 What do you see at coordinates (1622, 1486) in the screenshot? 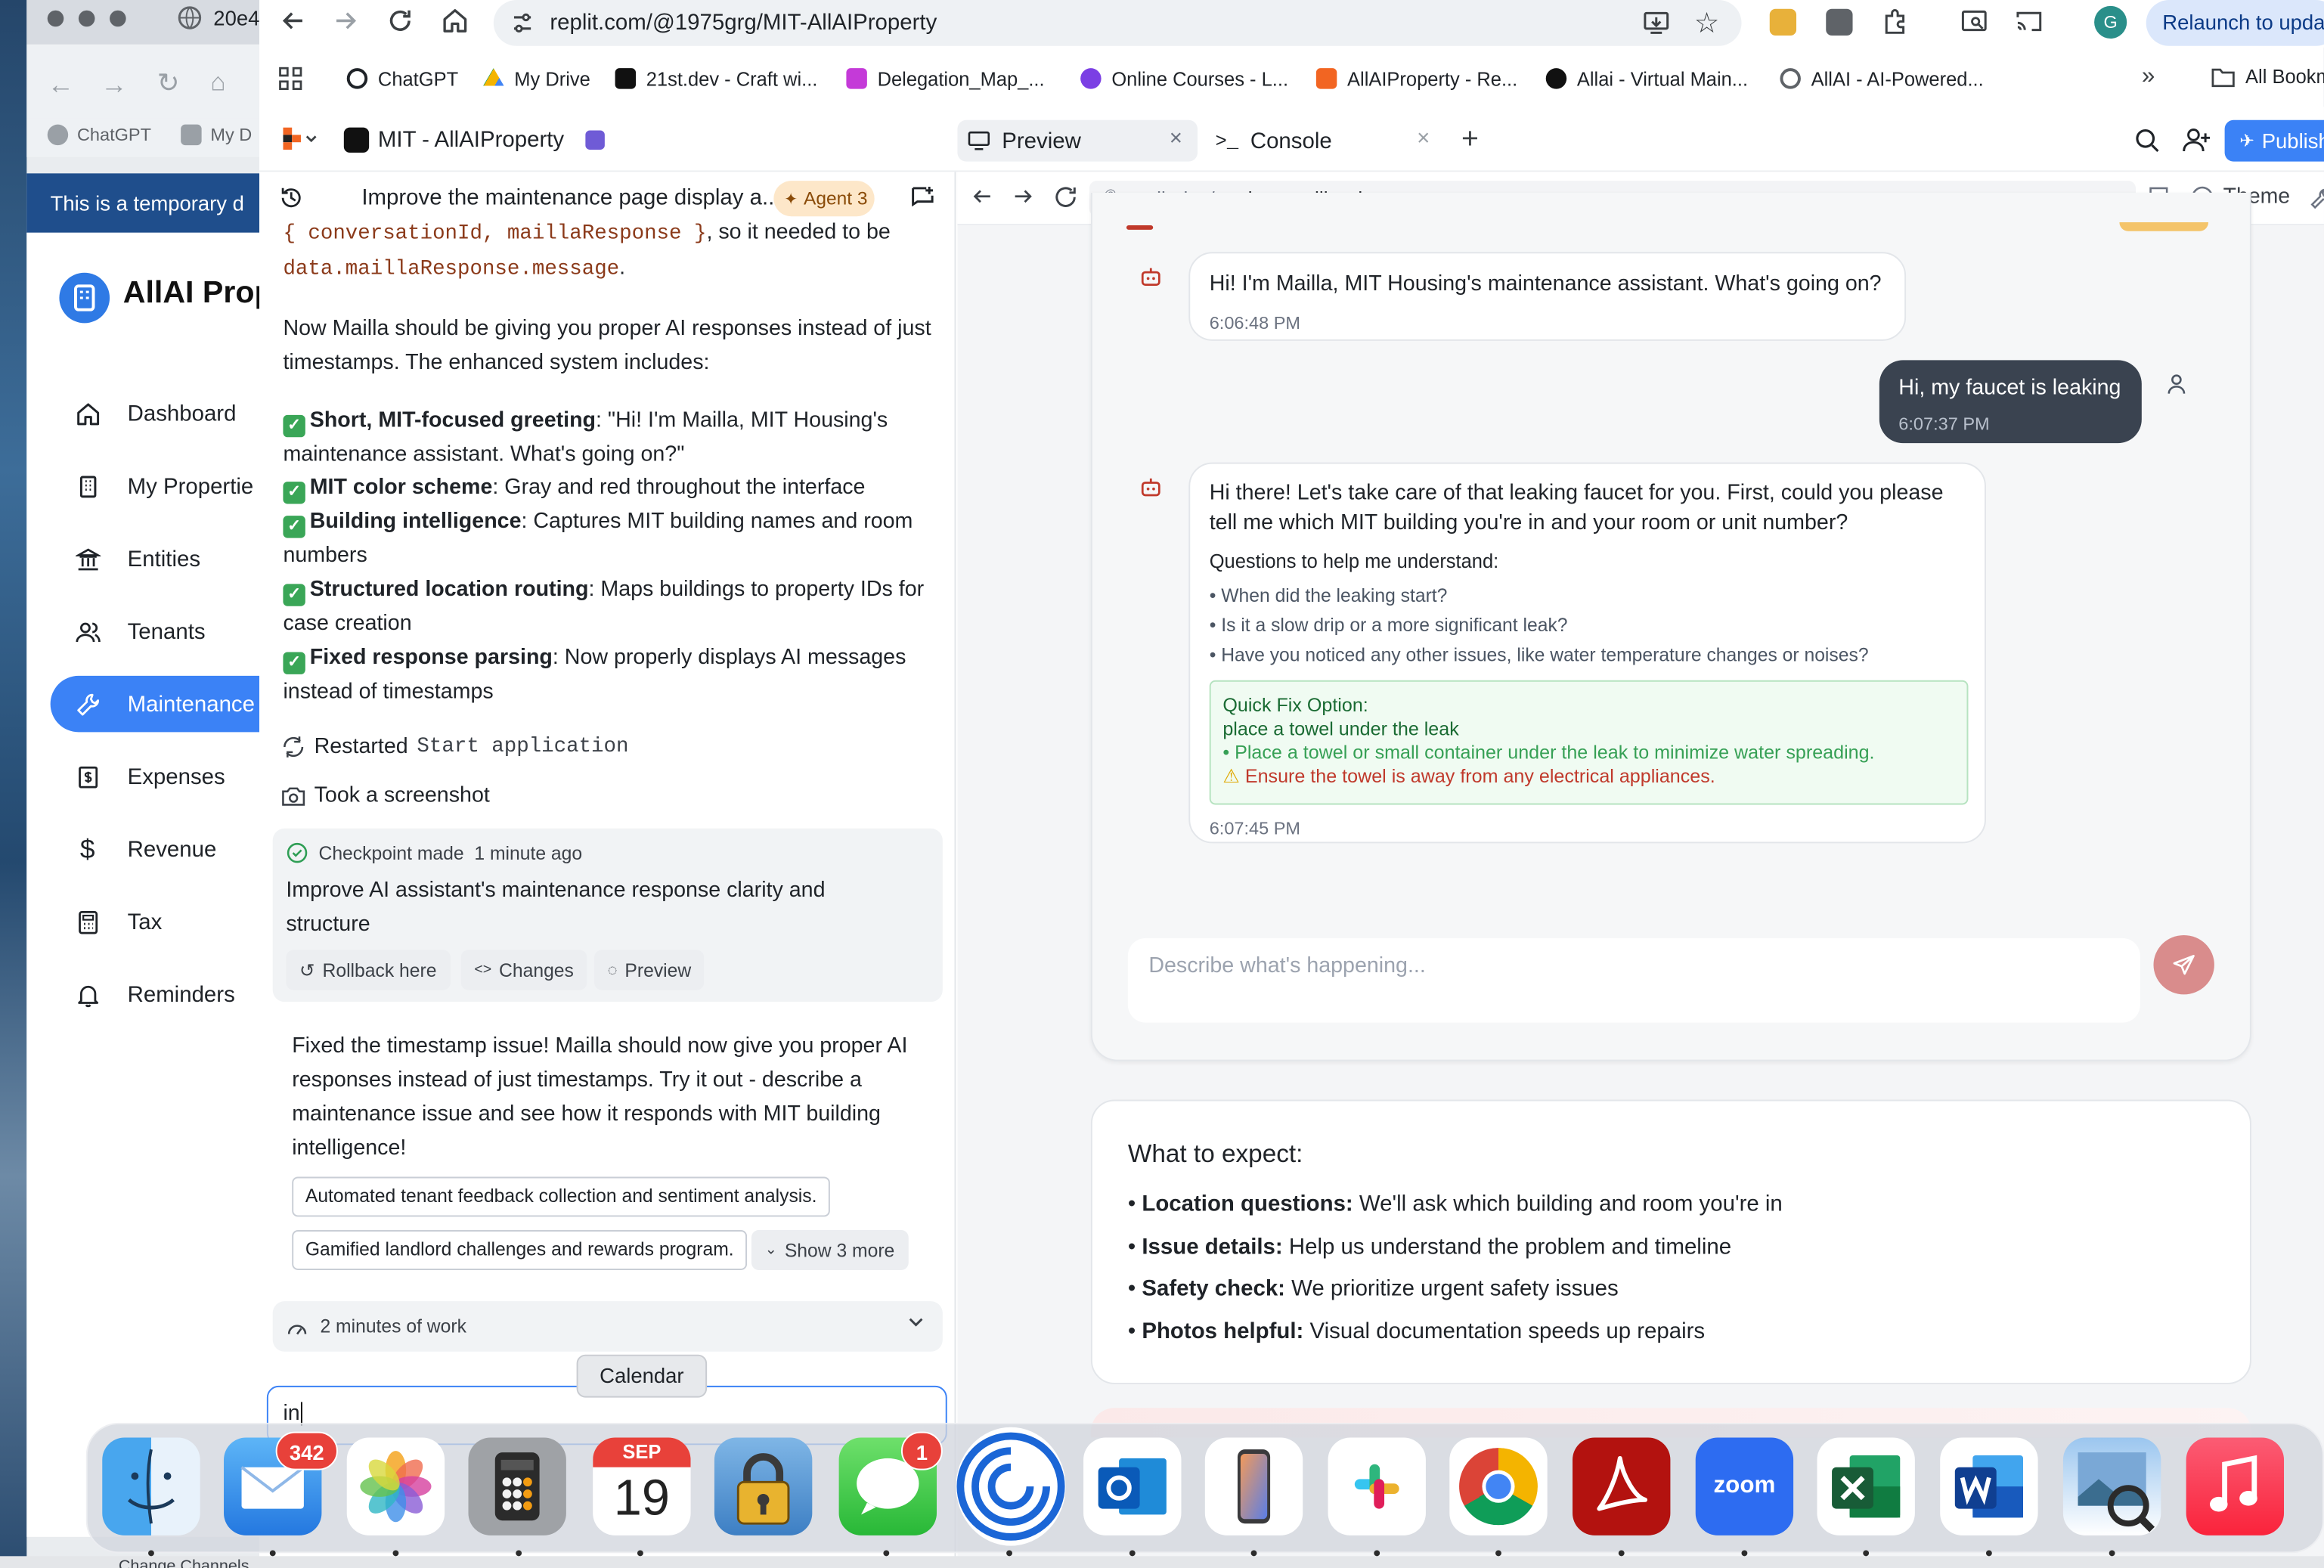
I see `acrobat-icon` at bounding box center [1622, 1486].